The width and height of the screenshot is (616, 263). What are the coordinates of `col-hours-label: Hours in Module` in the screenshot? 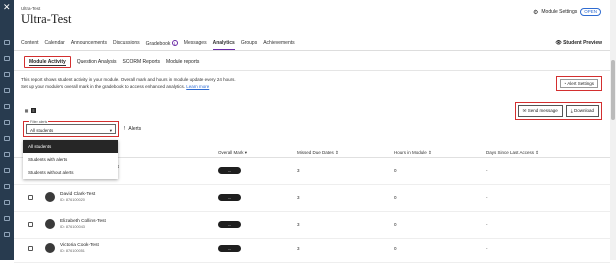 It's located at (410, 152).